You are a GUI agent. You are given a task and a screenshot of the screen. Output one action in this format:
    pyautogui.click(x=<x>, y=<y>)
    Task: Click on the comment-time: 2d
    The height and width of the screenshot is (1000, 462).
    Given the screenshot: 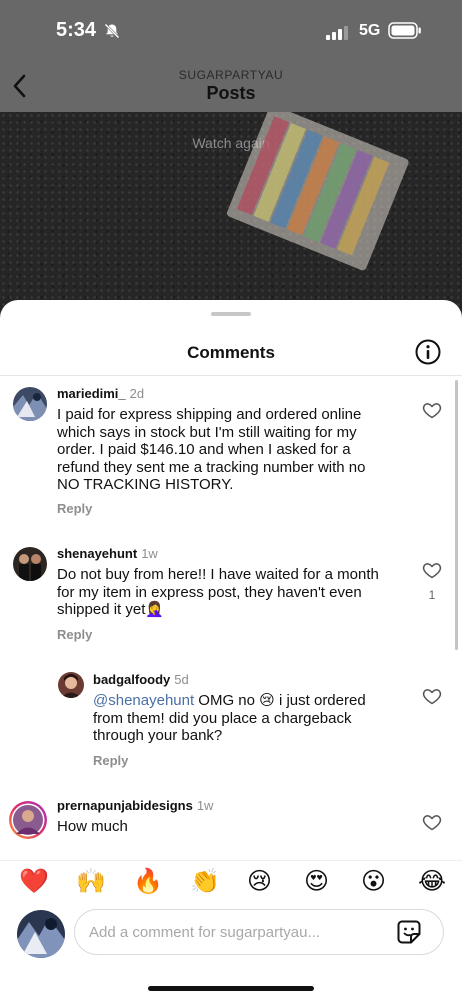 What is the action you would take?
    pyautogui.click(x=137, y=393)
    